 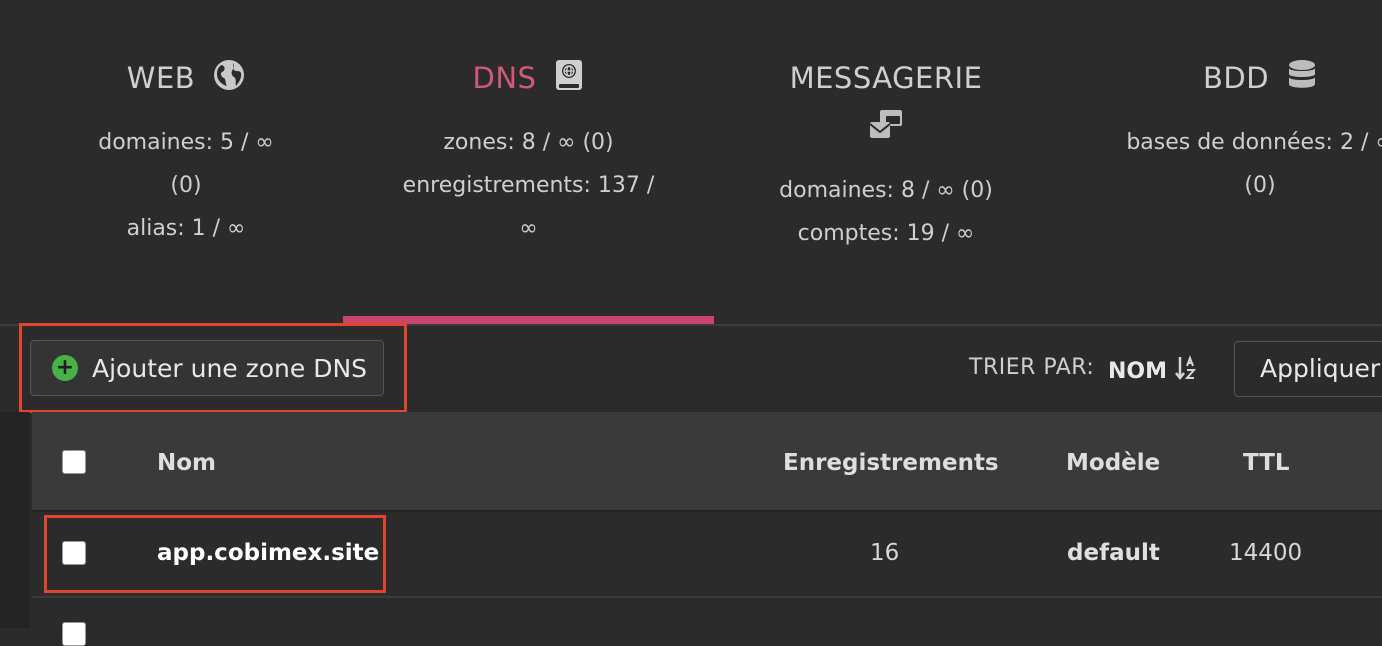 What do you see at coordinates (504, 78) in the screenshot?
I see `tab-dns-label: DNS` at bounding box center [504, 78].